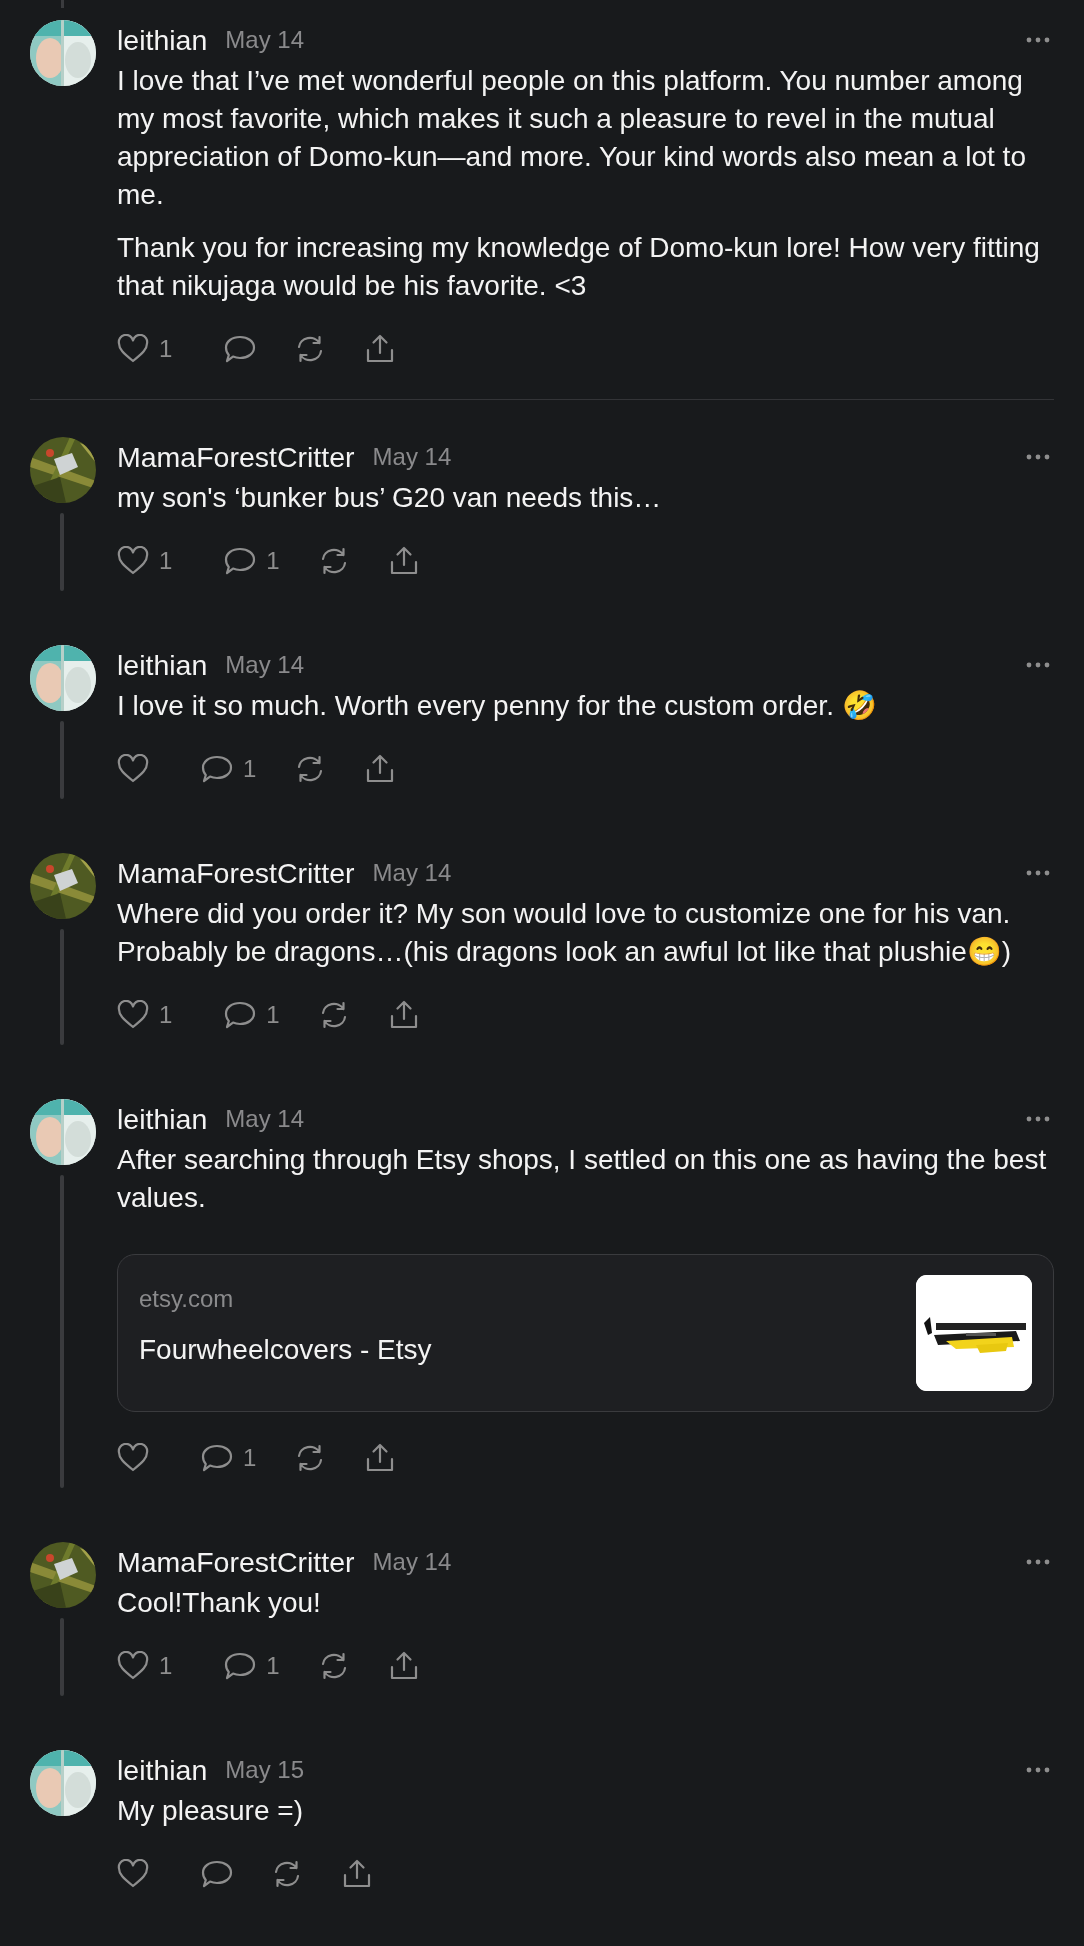 This screenshot has width=1084, height=1946. Describe the element at coordinates (265, 1770) in the screenshot. I see `post-date: May 15` at that location.